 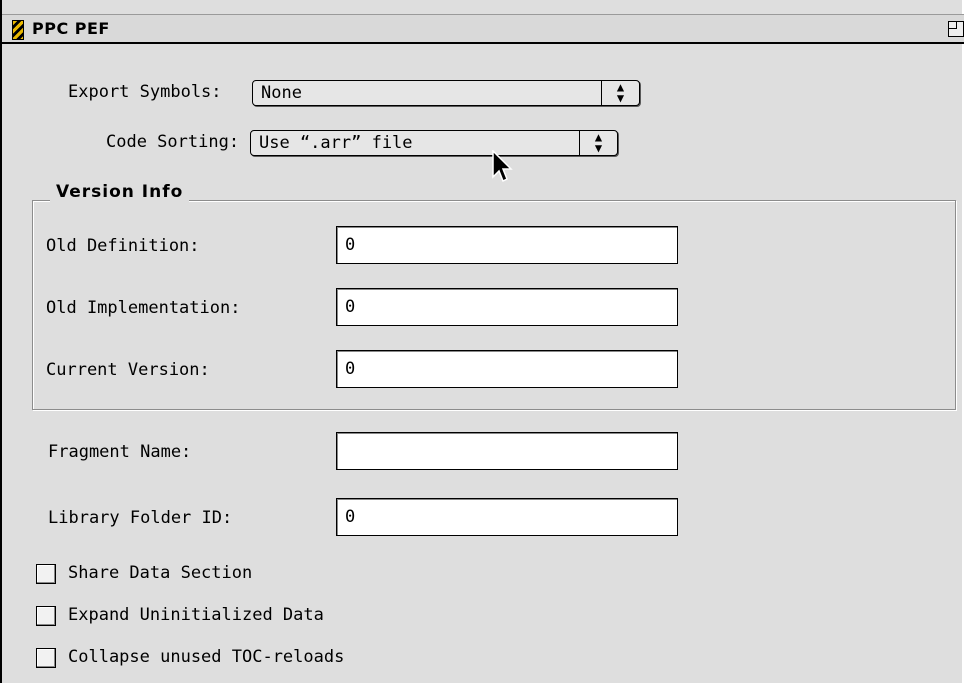 I want to click on code-sorting-popup: Use “.arr” file ▲ ▼, so click(x=434, y=143).